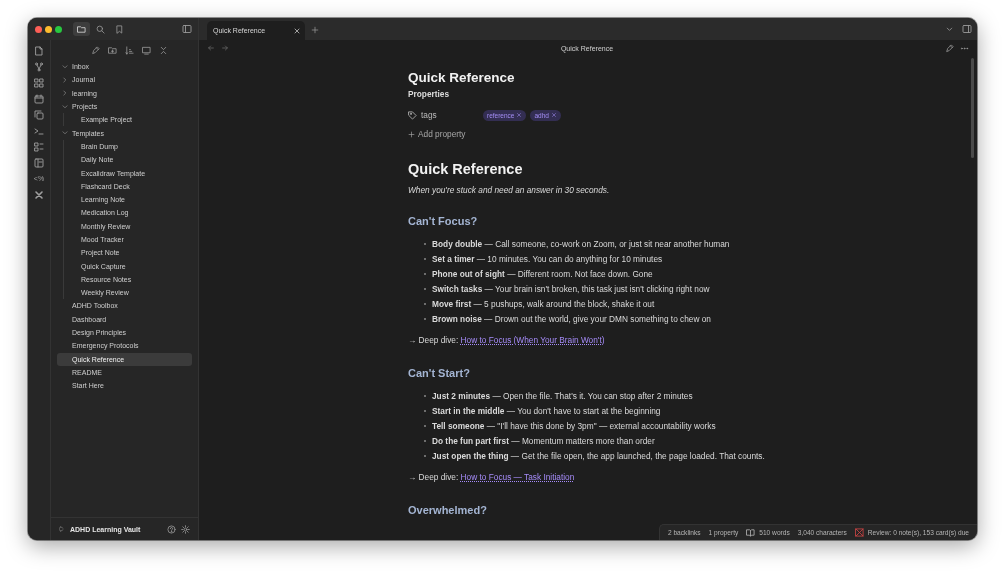 This screenshot has width=1005, height=577. I want to click on list-item-text: Start in the middle — You don't have to start at the beginning, so click(546, 410).